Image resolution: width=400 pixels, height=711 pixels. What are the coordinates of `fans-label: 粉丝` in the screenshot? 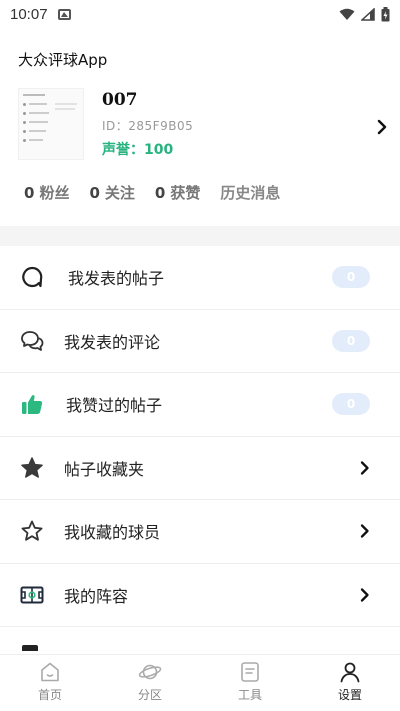 It's located at (54, 193).